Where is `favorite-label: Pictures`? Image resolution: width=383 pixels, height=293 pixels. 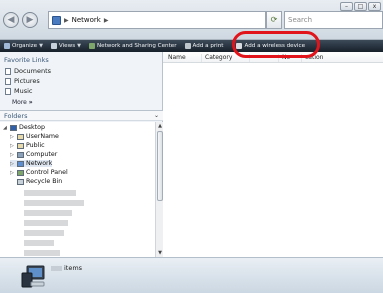
favorite-label: Pictures is located at coordinates (27, 81).